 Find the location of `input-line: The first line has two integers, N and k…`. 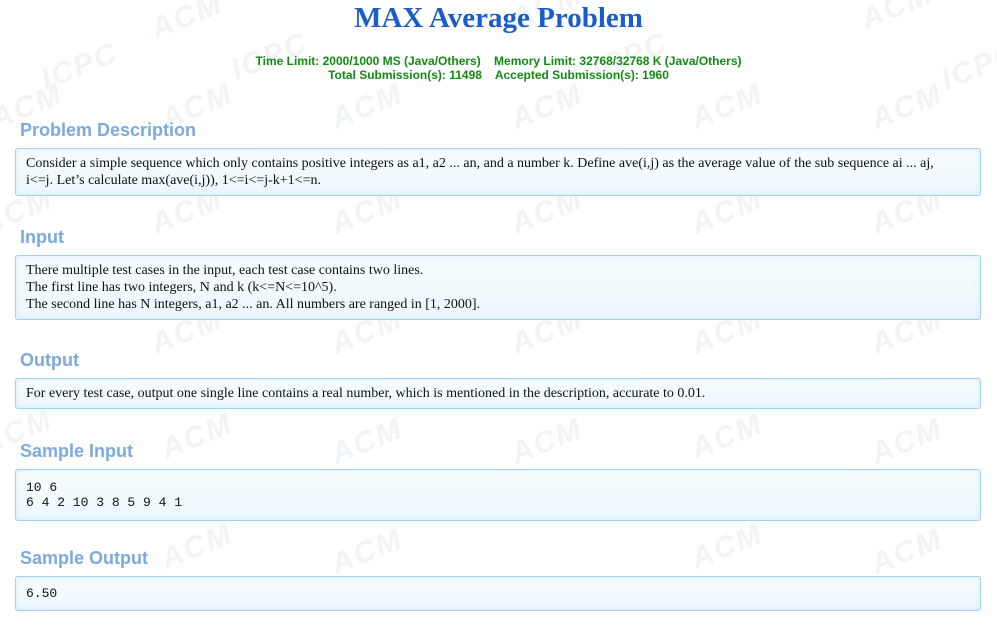

input-line: The first line has two integers, N and k… is located at coordinates (181, 287).